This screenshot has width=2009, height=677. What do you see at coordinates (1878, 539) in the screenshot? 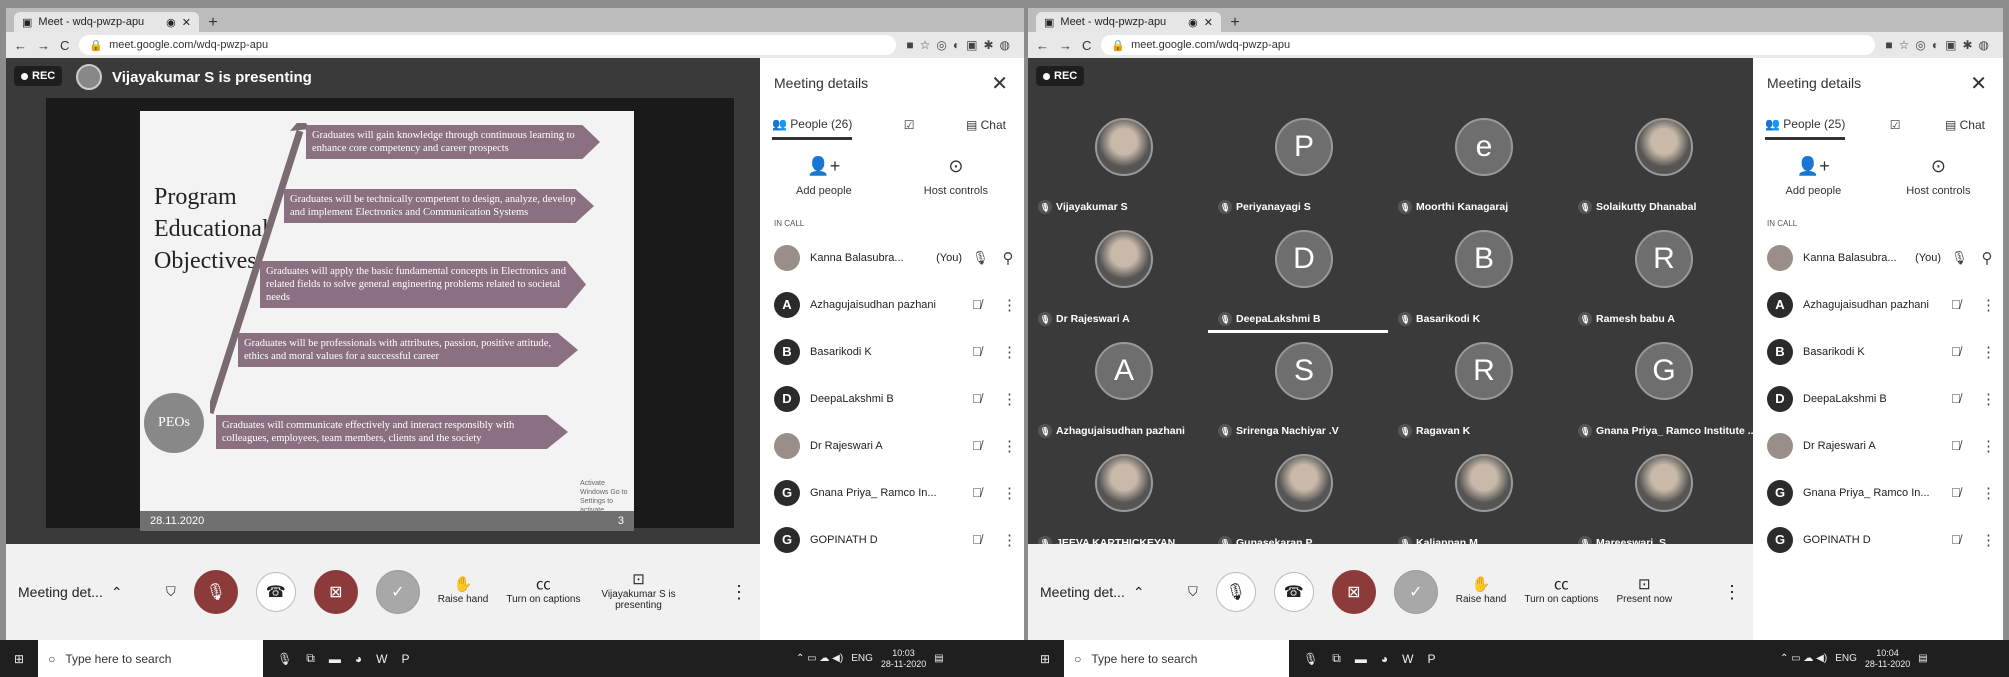
I see `participant-row: G GOPINATH D 🎙̸ ⋮` at bounding box center [1878, 539].